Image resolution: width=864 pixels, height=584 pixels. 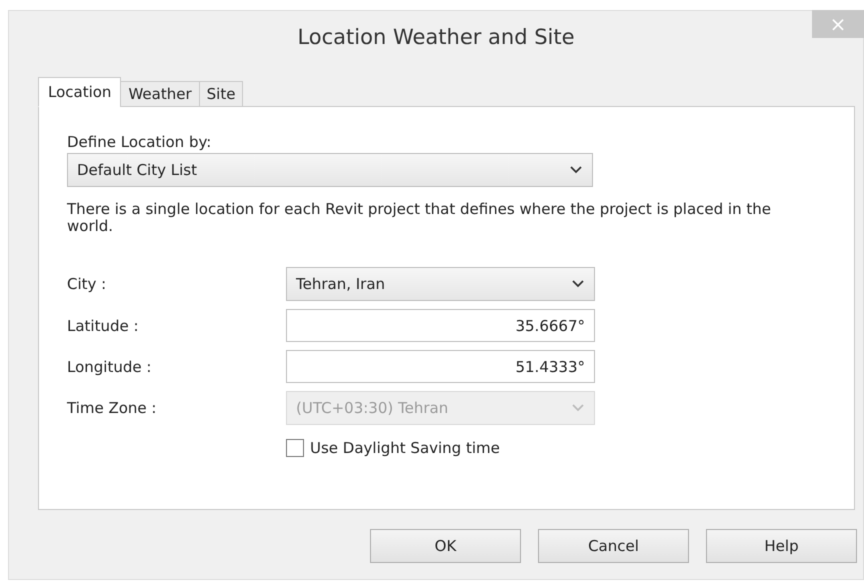 What do you see at coordinates (419, 218) in the screenshot?
I see `description-text: There is a single location for each Revit project that defines where the project is placed in the world.` at bounding box center [419, 218].